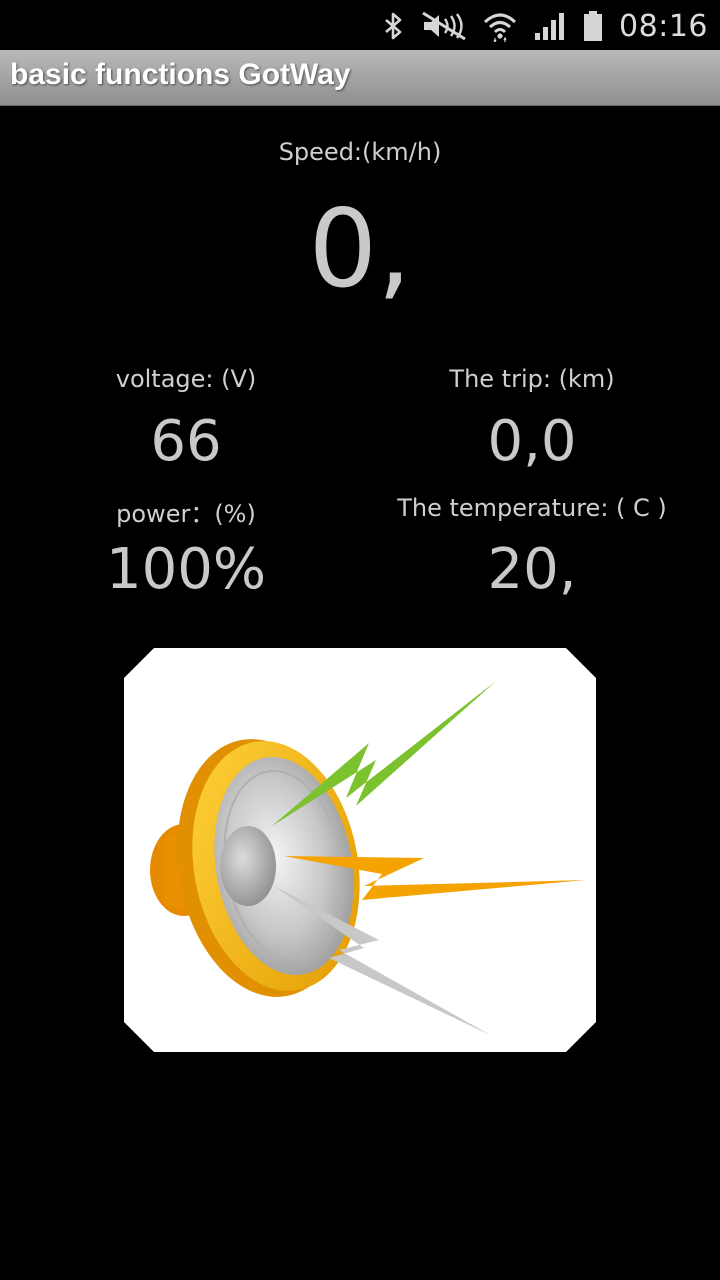  I want to click on app-title-bar: basic functions GotWay, so click(360, 78).